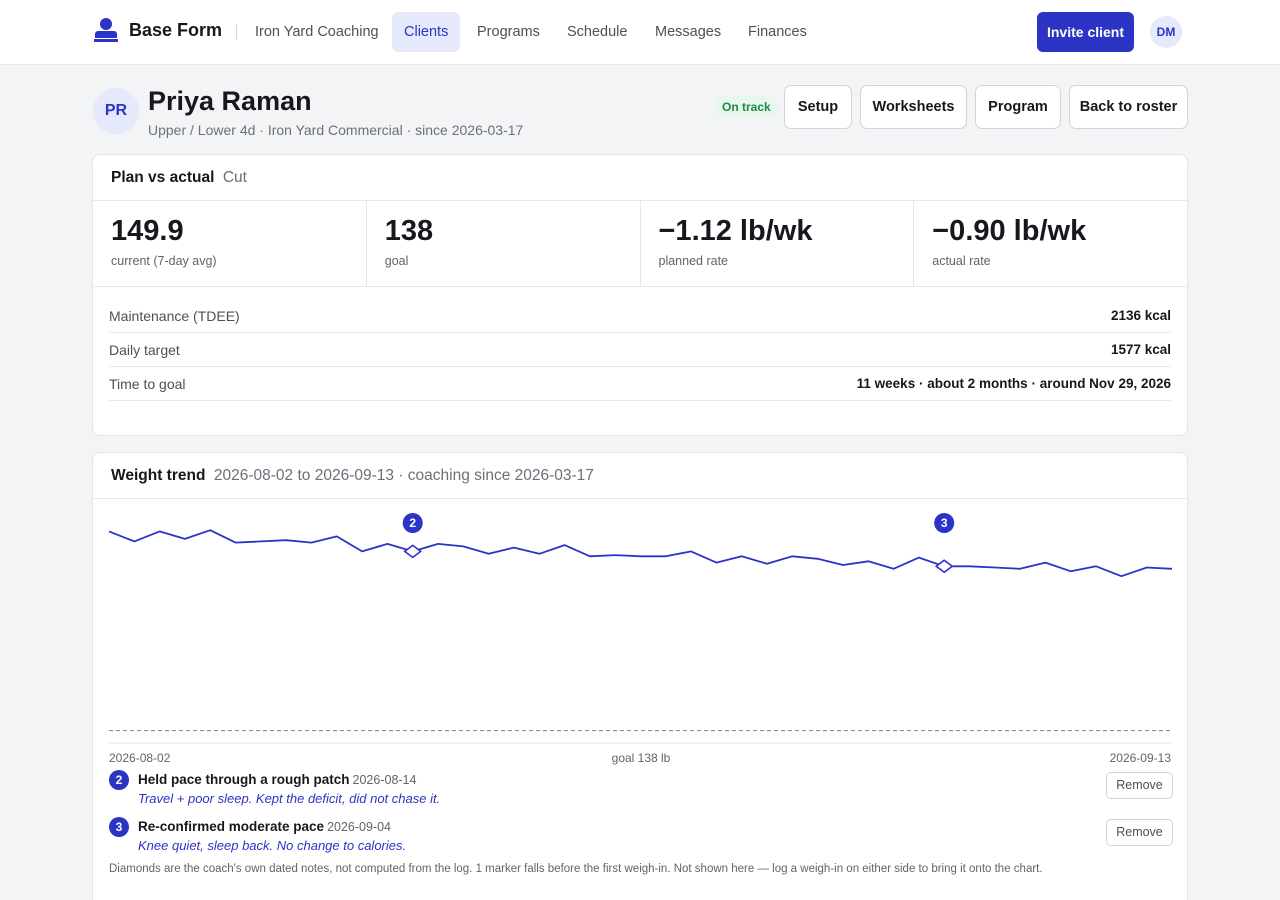 This screenshot has width=1280, height=900. What do you see at coordinates (944, 523) in the screenshot?
I see `note-marker-badge-label: 3` at bounding box center [944, 523].